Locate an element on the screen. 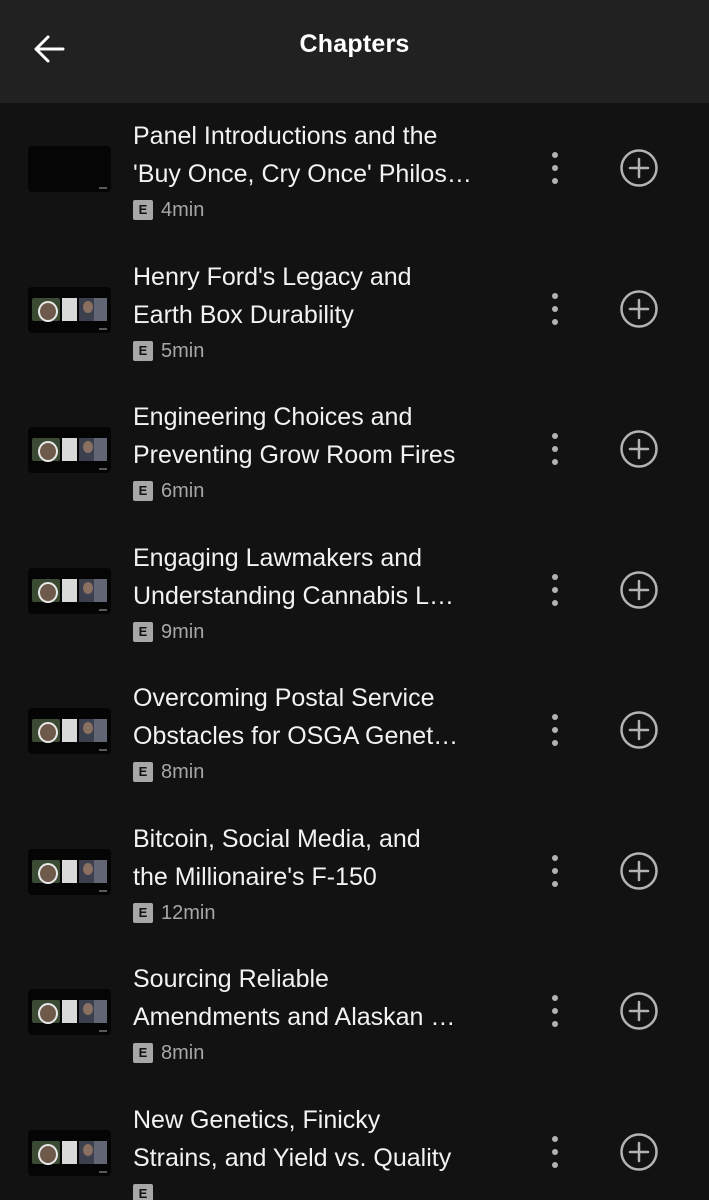 The image size is (709, 1200). chapter-title-line1: Sourcing Reliable is located at coordinates (231, 979).